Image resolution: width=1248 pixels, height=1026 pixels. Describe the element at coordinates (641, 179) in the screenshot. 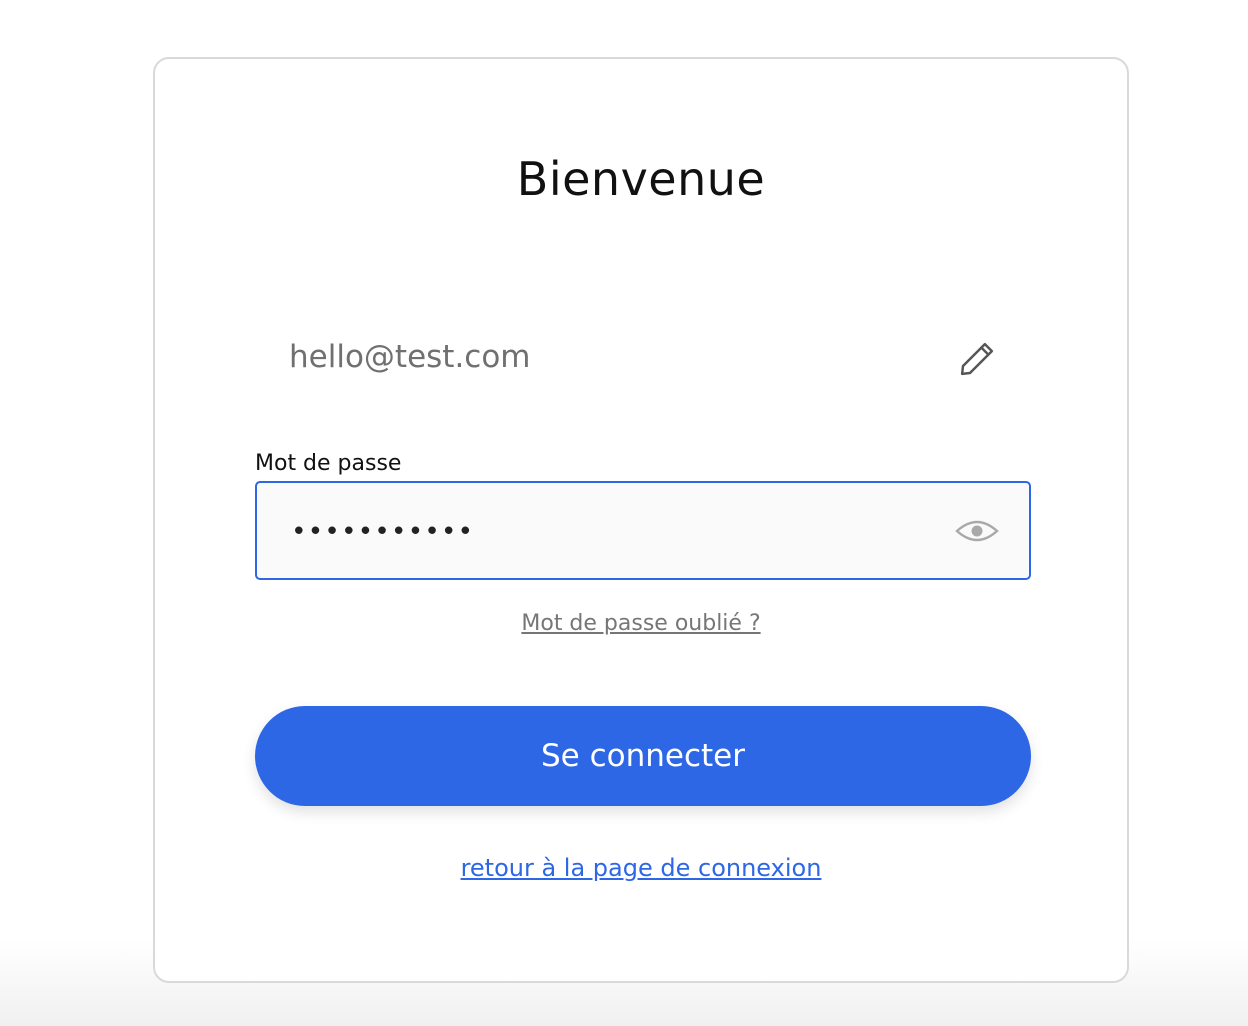

I see `page-title: Bienvenue` at that location.